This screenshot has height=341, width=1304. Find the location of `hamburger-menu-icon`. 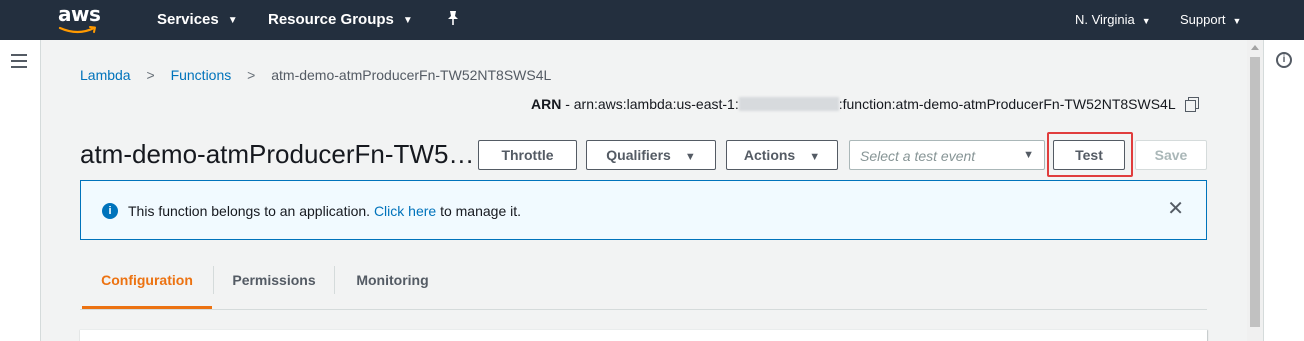

hamburger-menu-icon is located at coordinates (19, 61).